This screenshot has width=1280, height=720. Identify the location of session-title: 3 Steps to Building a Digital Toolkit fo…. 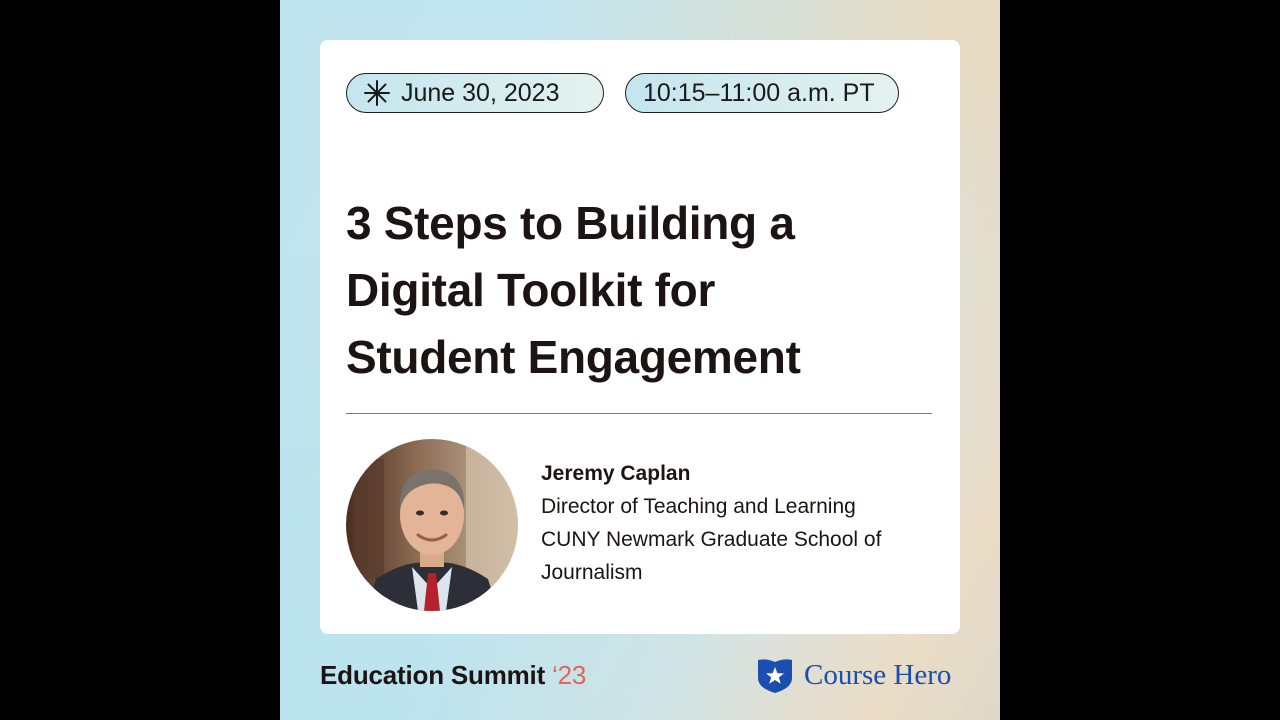
(641, 290).